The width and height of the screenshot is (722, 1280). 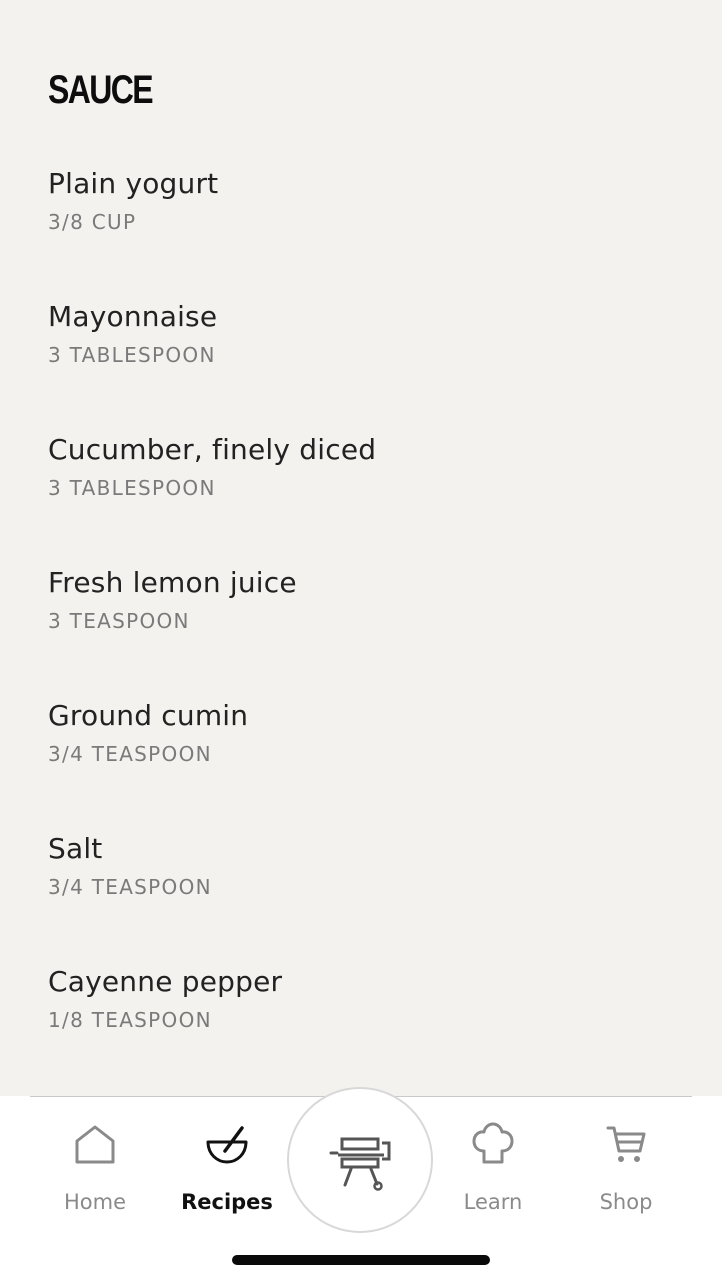 I want to click on ingredient-item: Plain yogurt 3/8 CUP, so click(x=368, y=230).